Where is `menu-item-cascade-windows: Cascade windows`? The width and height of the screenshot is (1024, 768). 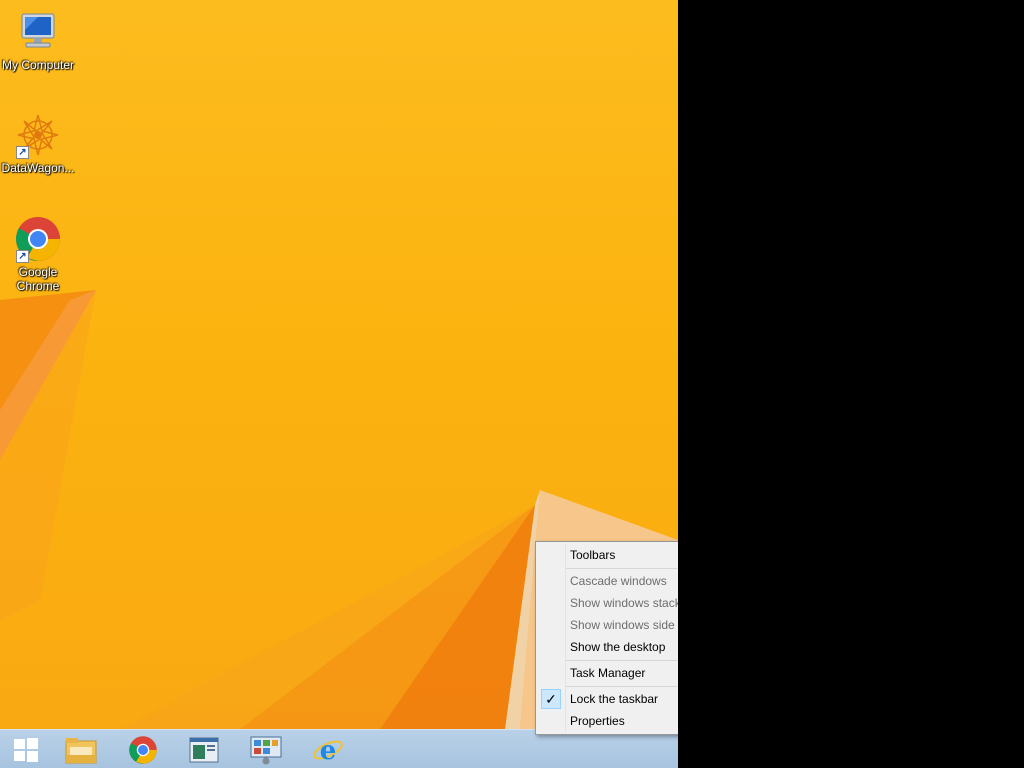
menu-item-cascade-windows: Cascade windows is located at coordinates (608, 581).